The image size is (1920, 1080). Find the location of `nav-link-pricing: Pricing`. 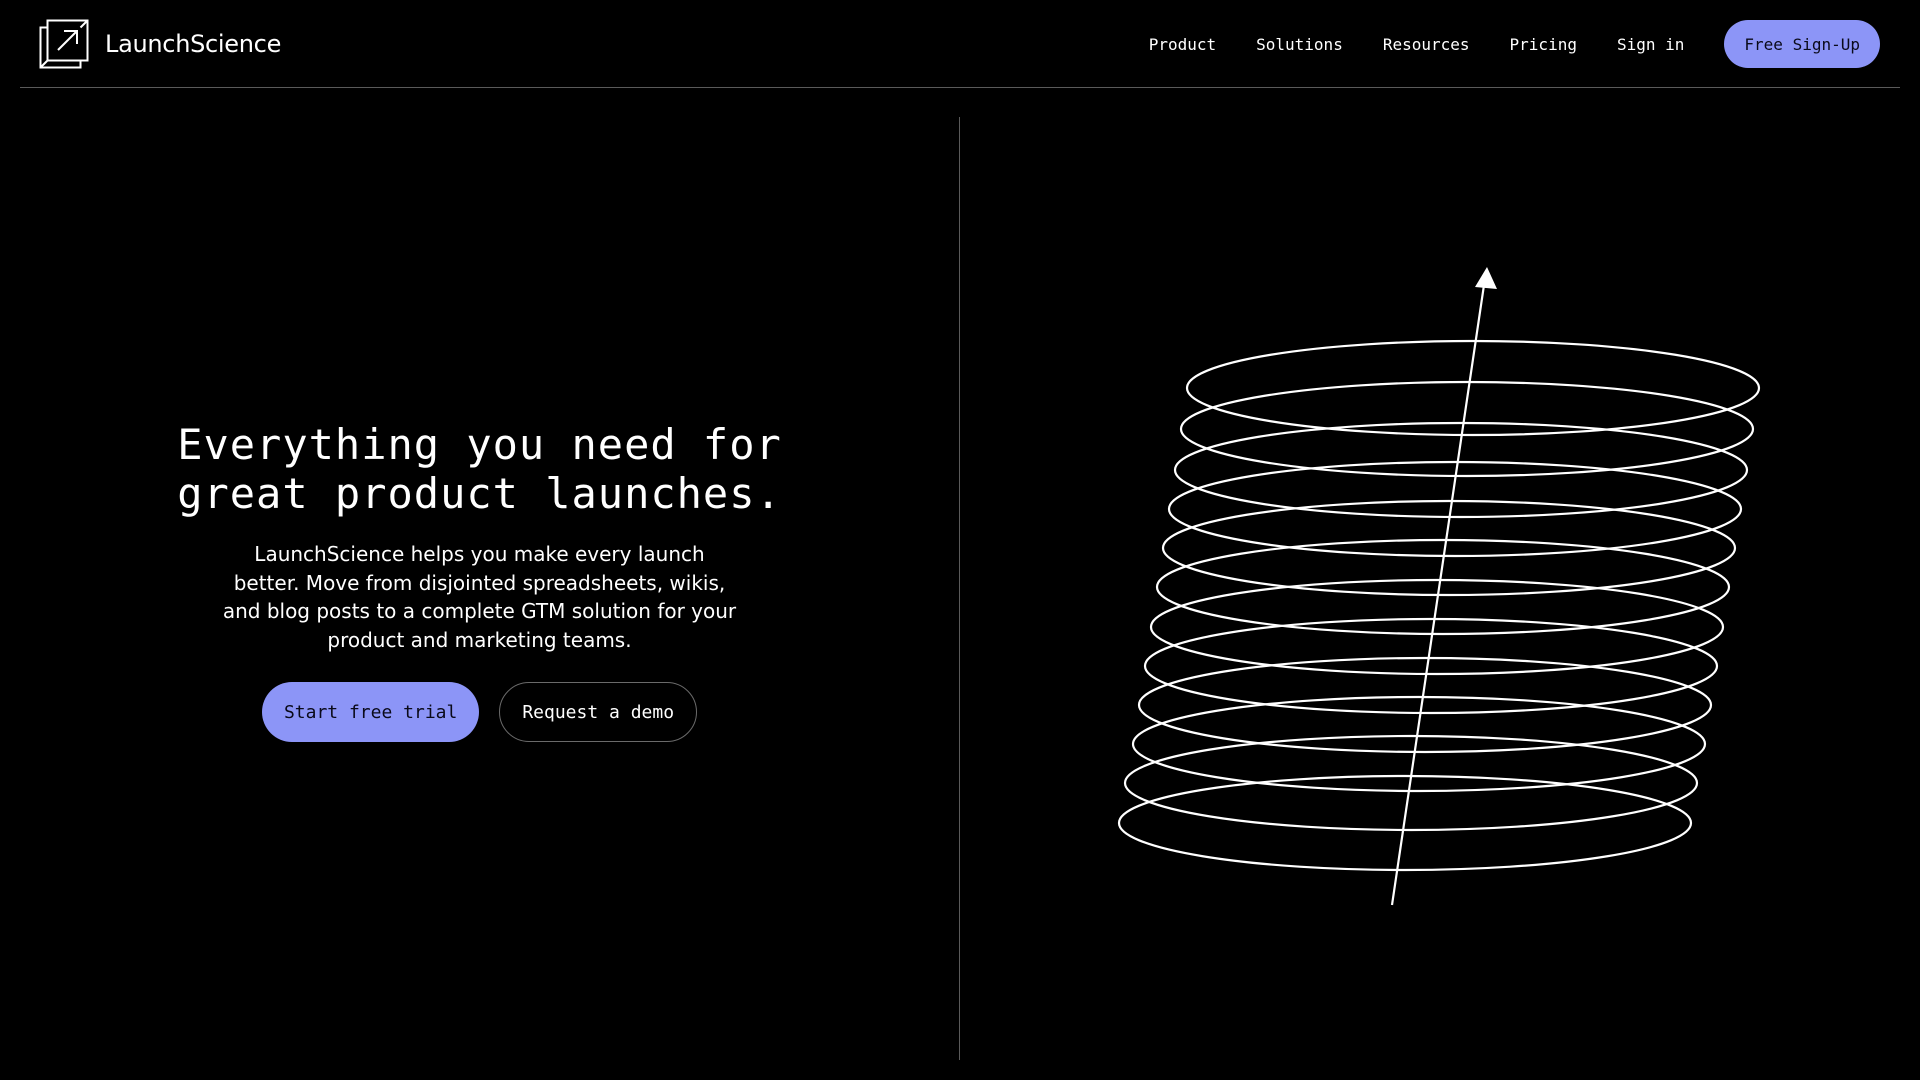

nav-link-pricing: Pricing is located at coordinates (1543, 44).